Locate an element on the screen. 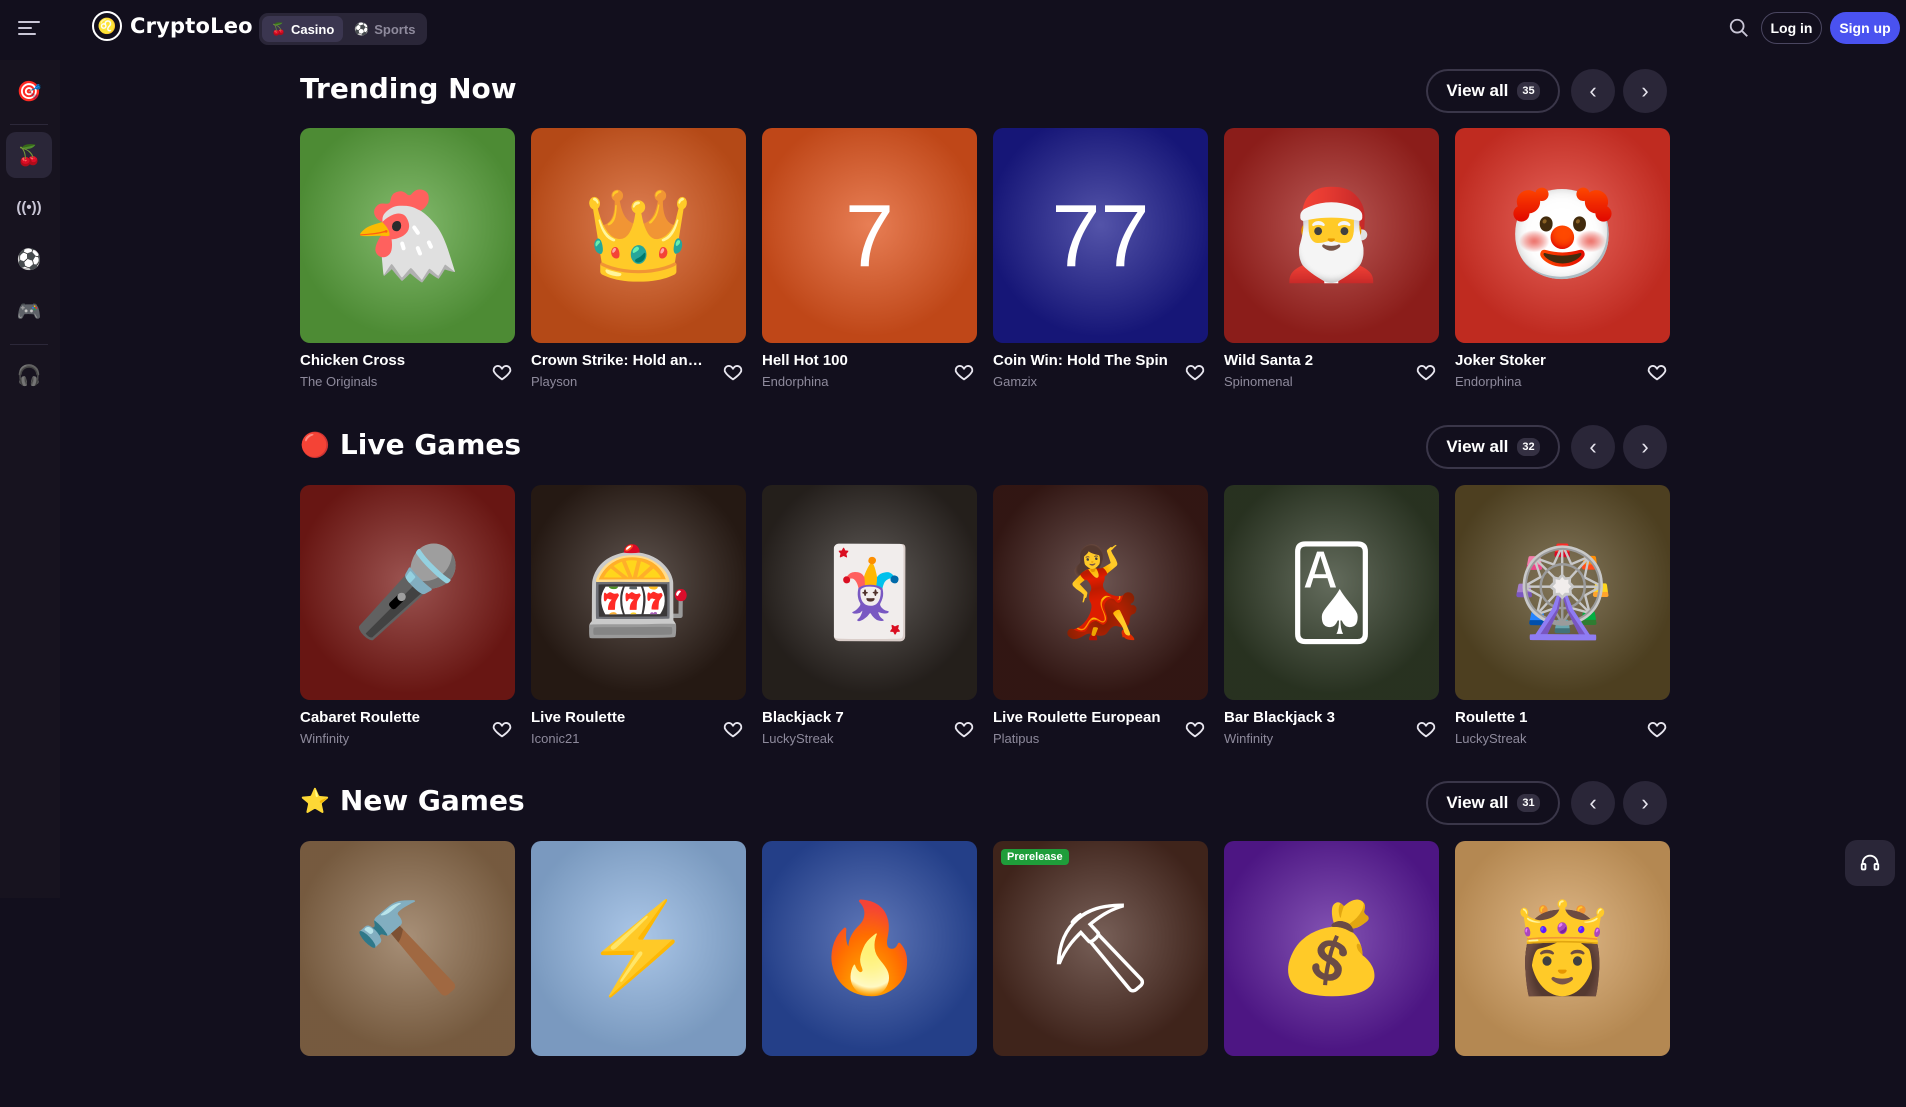 Image resolution: width=1906 pixels, height=1107 pixels. game-art: 77 is located at coordinates (1100, 235).